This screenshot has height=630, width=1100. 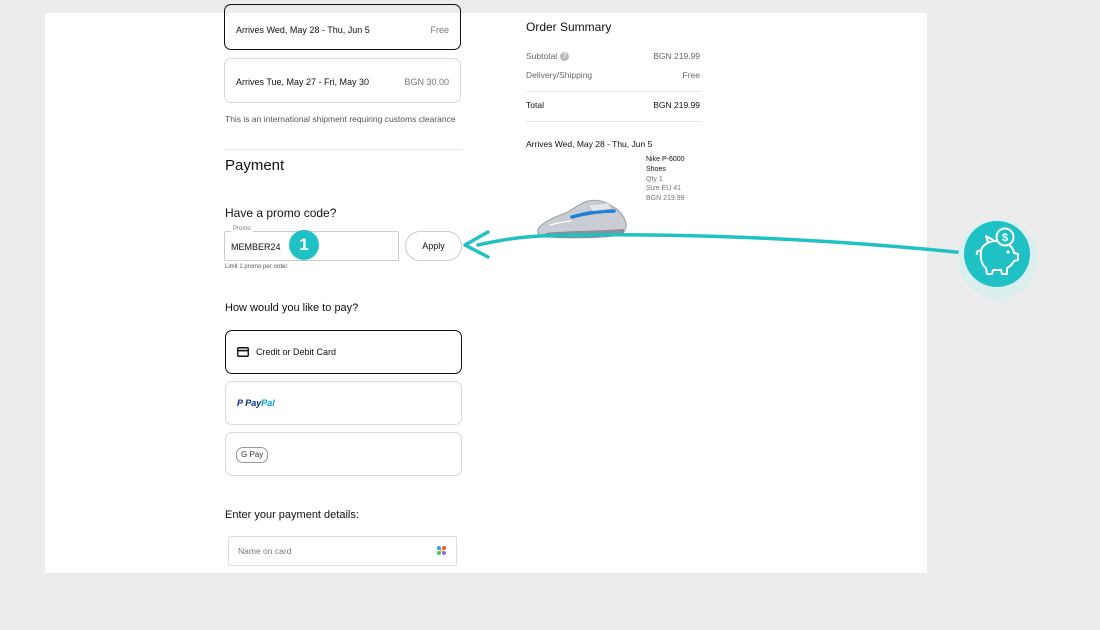 What do you see at coordinates (997, 254) in the screenshot?
I see `piggy-bank-icon: $` at bounding box center [997, 254].